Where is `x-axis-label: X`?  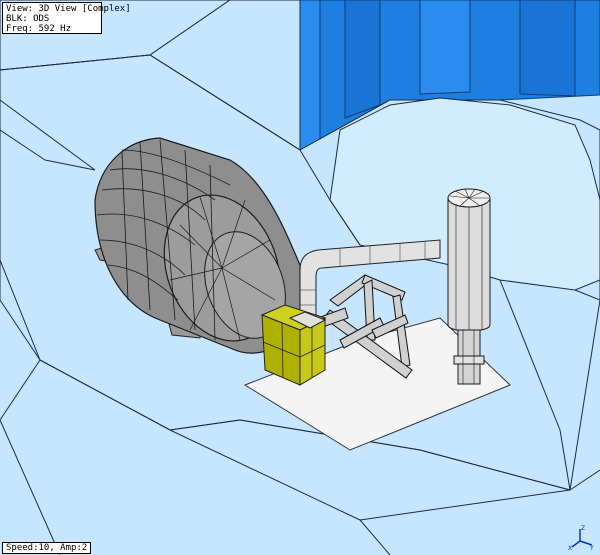 x-axis-label: X is located at coordinates (570, 548).